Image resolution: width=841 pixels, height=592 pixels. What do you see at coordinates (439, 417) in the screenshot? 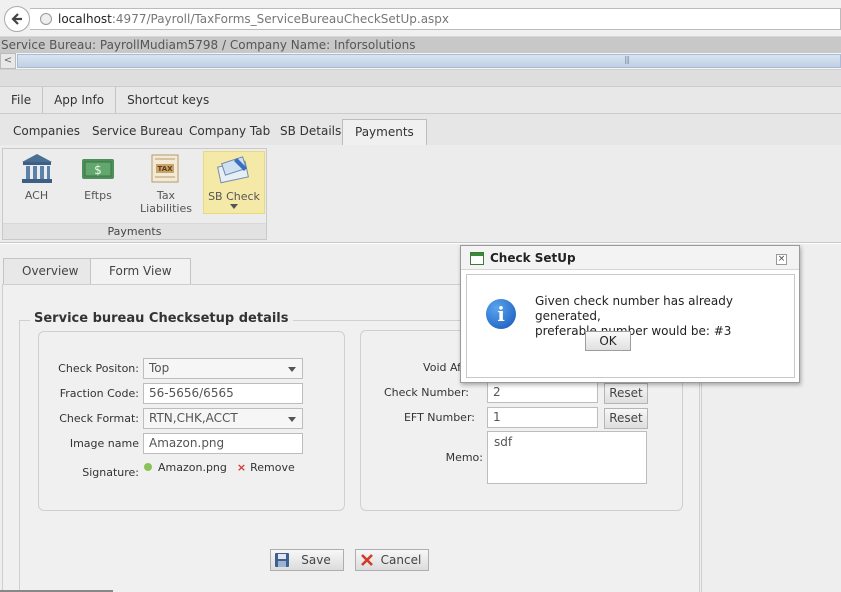
I see `eft-number-label: EFT Number:` at bounding box center [439, 417].